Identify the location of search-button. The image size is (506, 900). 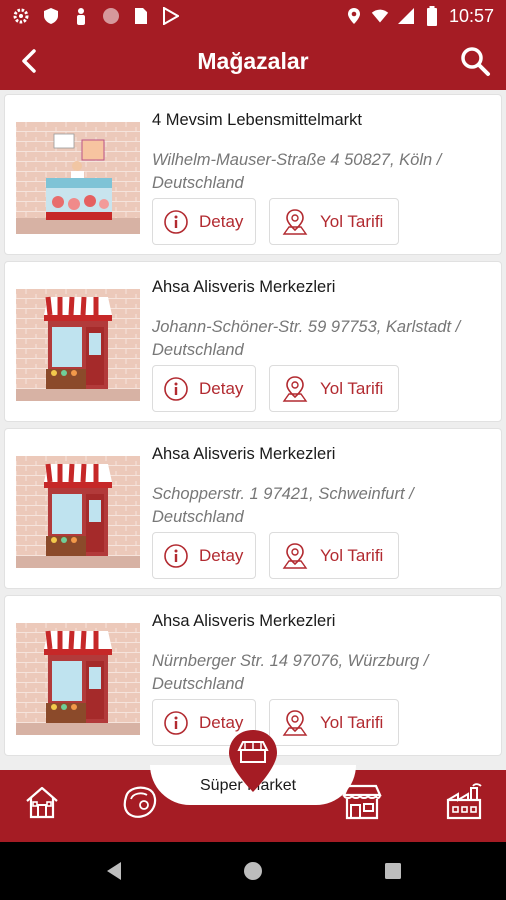
(475, 61).